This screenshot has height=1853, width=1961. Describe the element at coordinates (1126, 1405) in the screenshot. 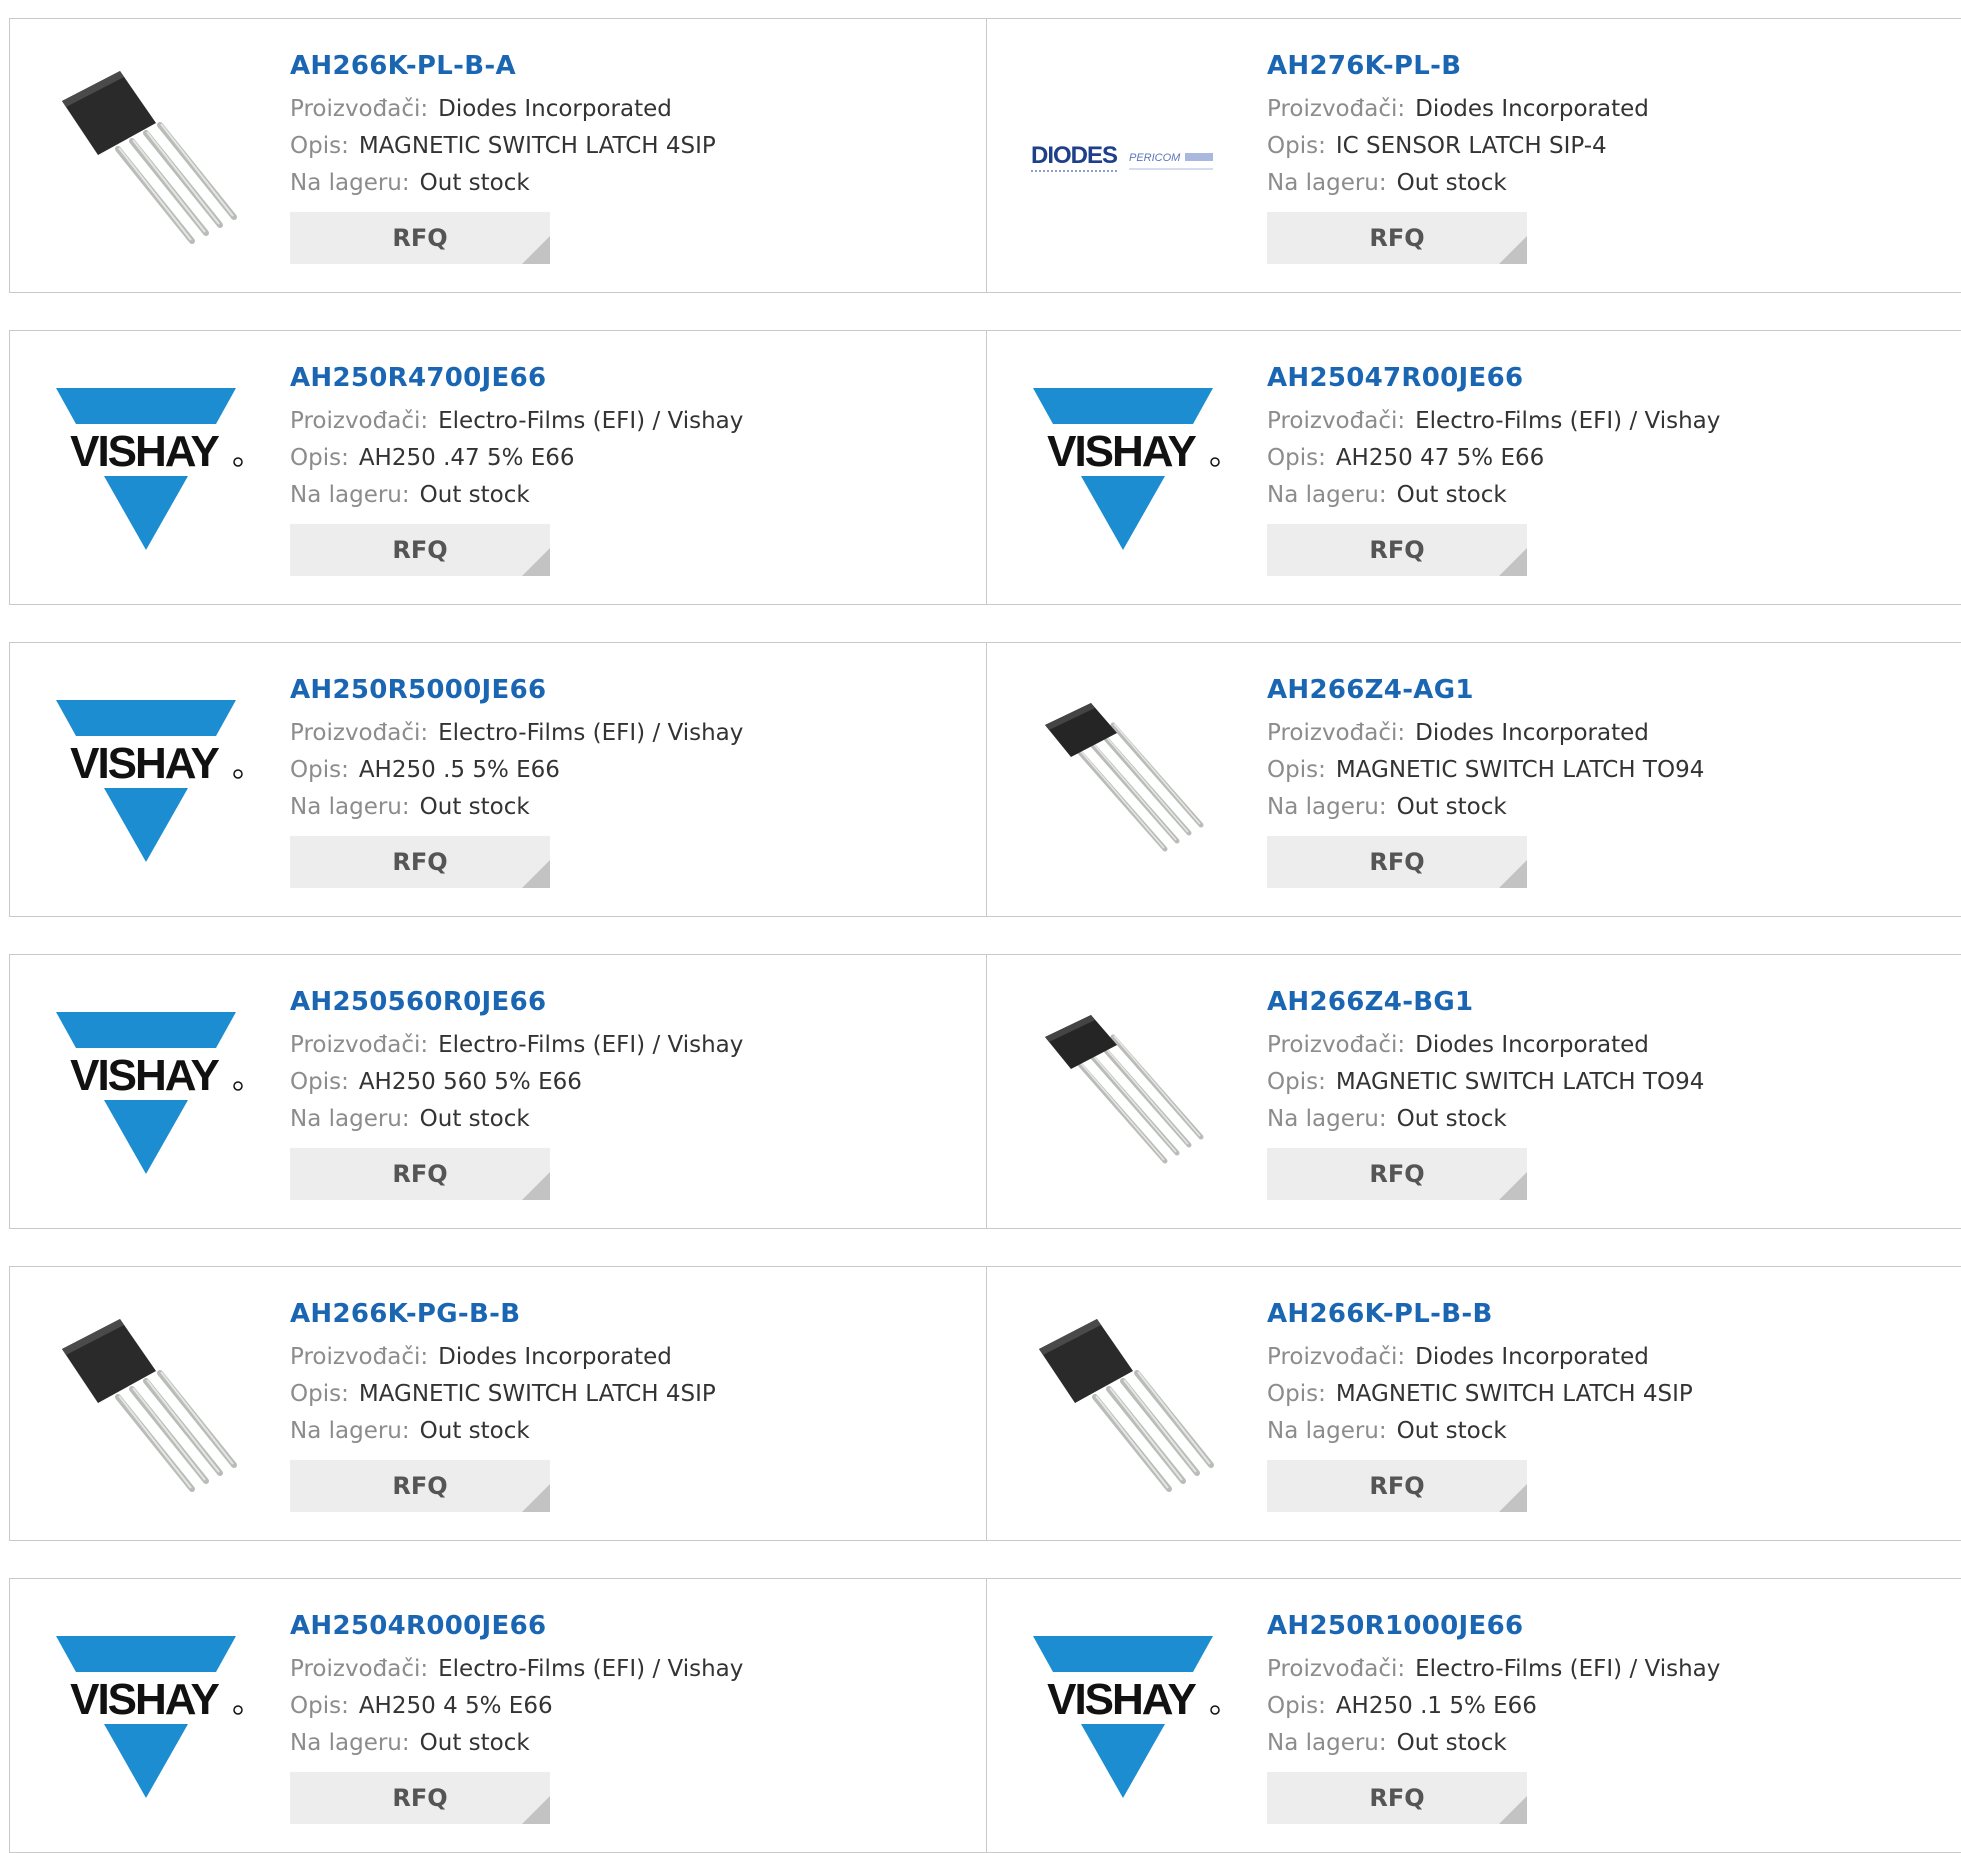

I see `sip4-chip-icon` at that location.